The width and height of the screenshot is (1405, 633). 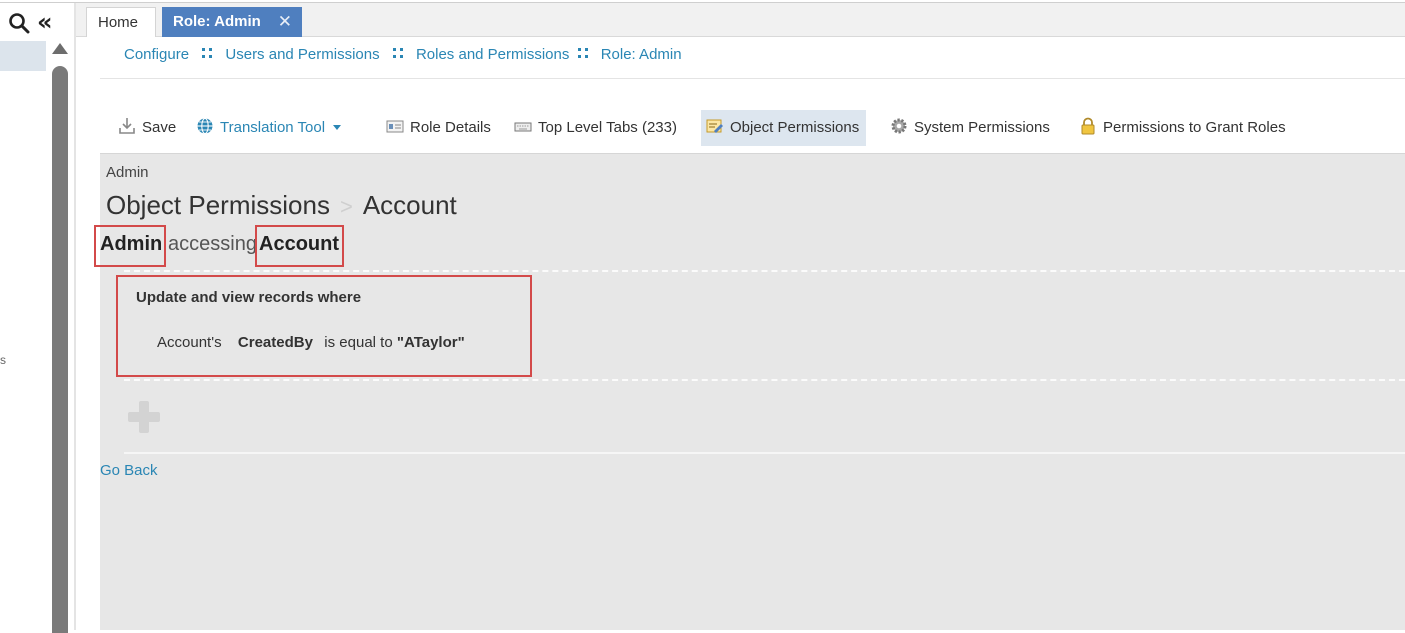 I want to click on tab-role-admin: Role: Admin ✕, so click(x=232, y=22).